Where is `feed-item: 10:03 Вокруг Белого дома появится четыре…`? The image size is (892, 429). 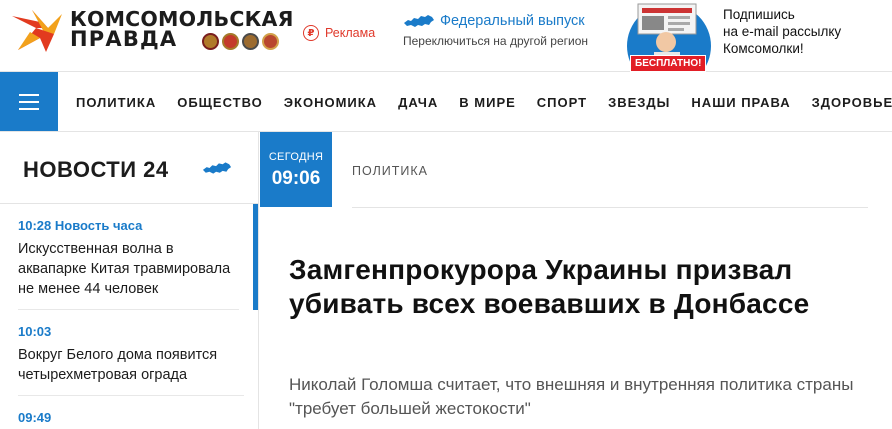
feed-item: 10:03 Вокруг Белого дома появится четыре… is located at coordinates (129, 353).